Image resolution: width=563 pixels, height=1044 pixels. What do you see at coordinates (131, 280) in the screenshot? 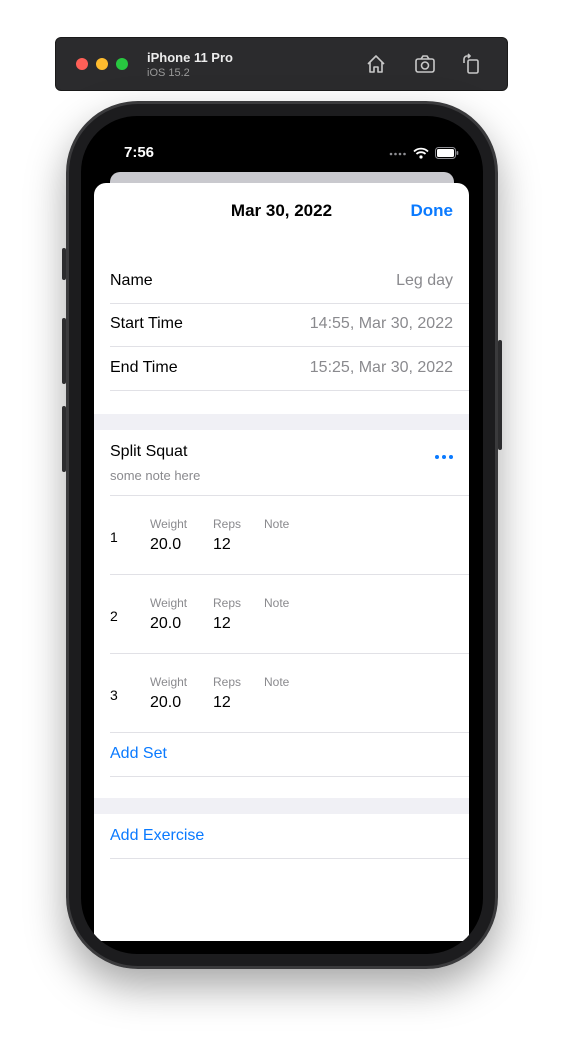
I see `name-label: Name` at bounding box center [131, 280].